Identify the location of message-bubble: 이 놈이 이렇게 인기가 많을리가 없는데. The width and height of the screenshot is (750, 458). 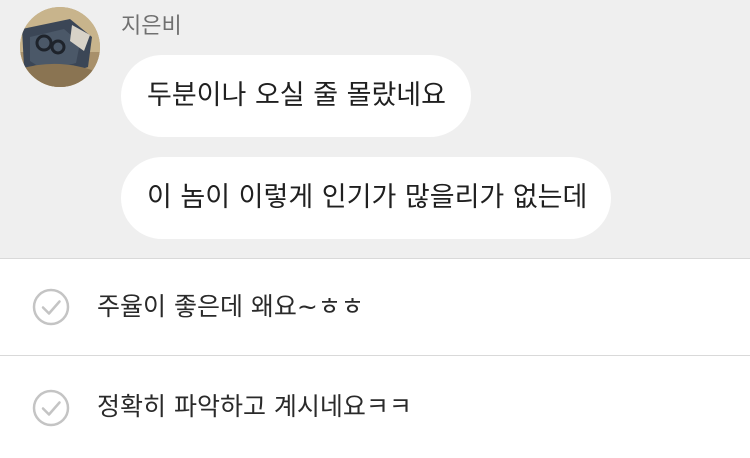
(366, 198).